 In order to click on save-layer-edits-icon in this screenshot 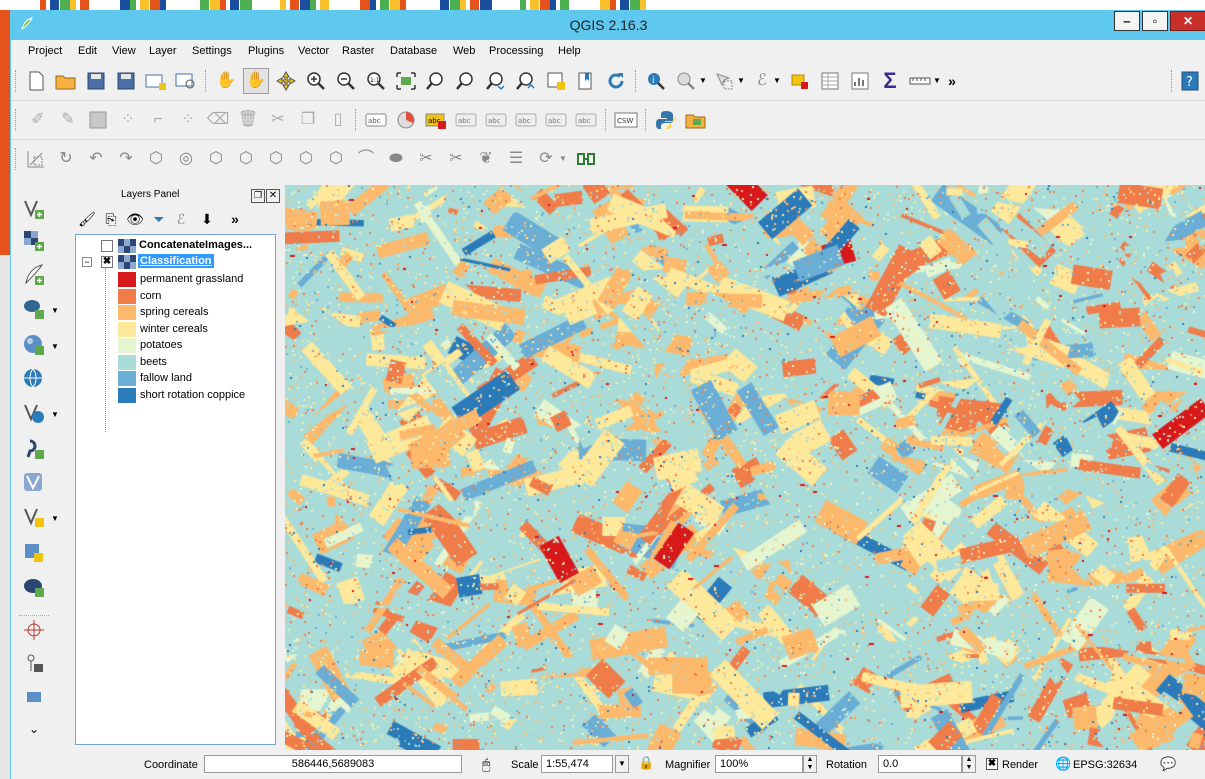, I will do `click(98, 120)`.